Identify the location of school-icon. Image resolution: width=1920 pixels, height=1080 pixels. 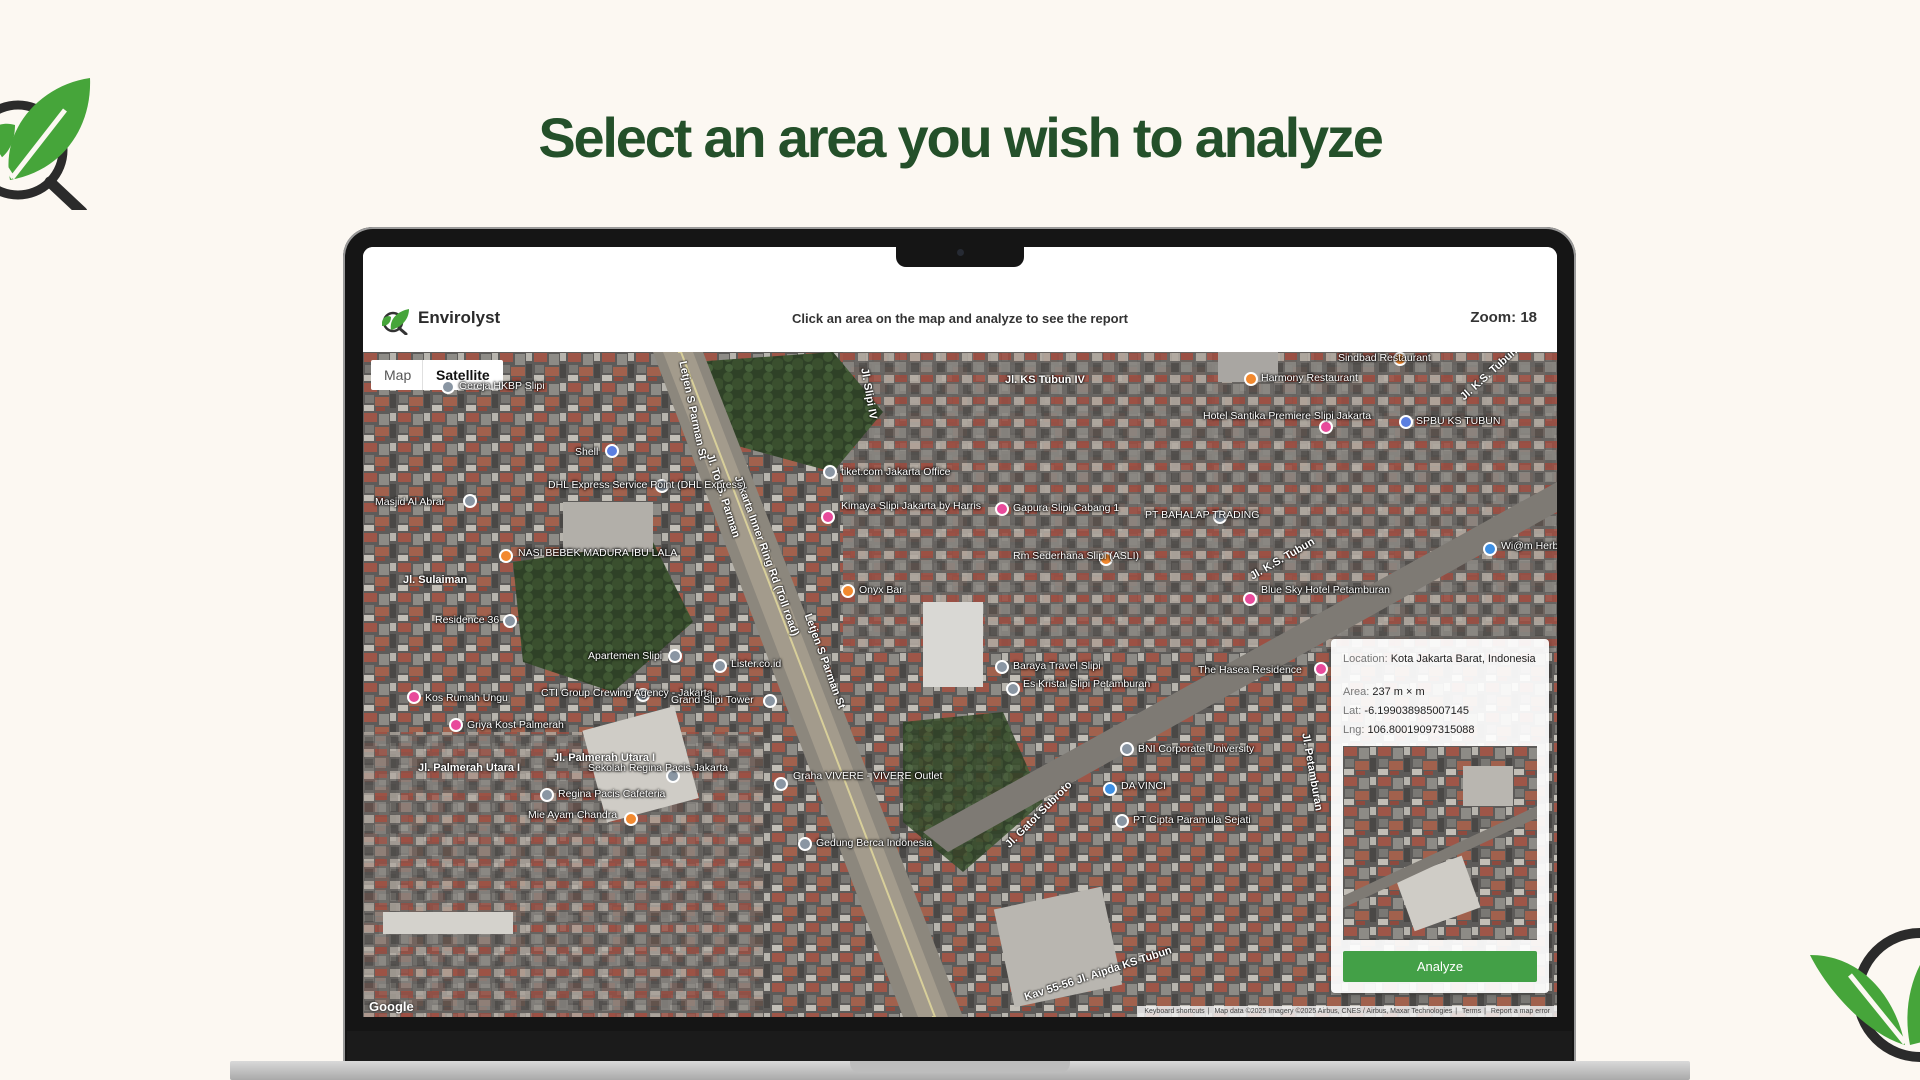
(1127, 749).